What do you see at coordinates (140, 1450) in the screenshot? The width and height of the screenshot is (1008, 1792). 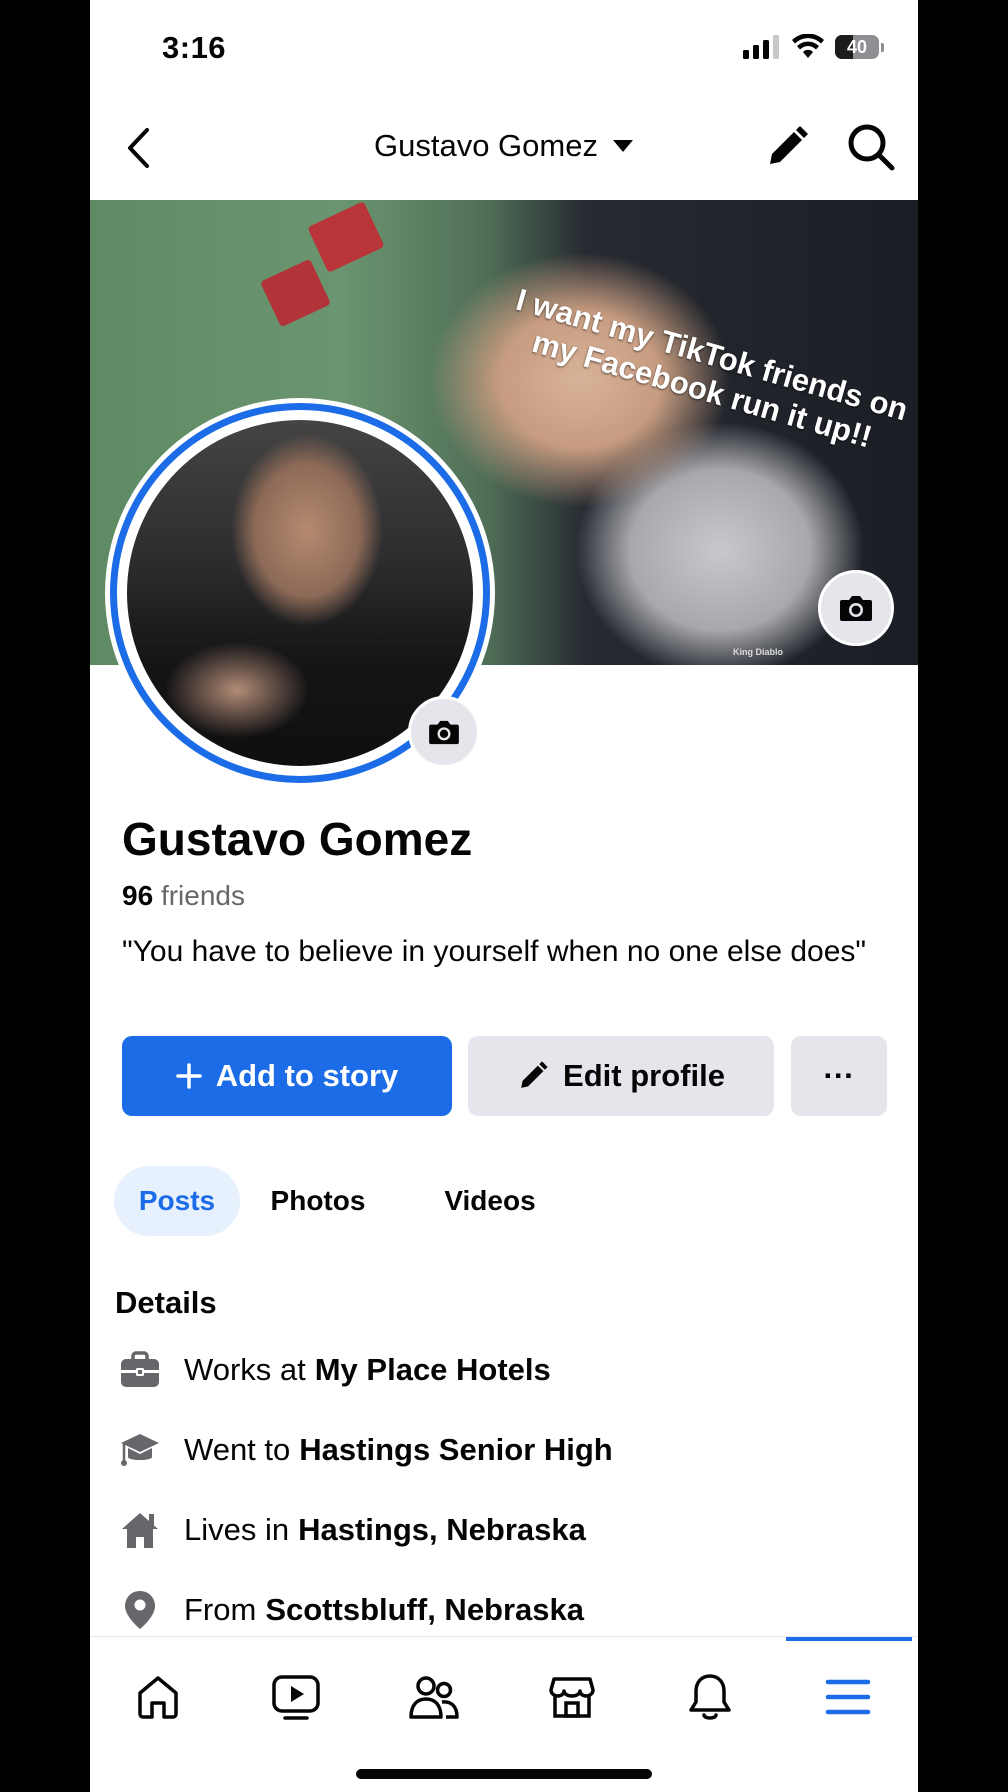 I see `graduation-cap-icon` at bounding box center [140, 1450].